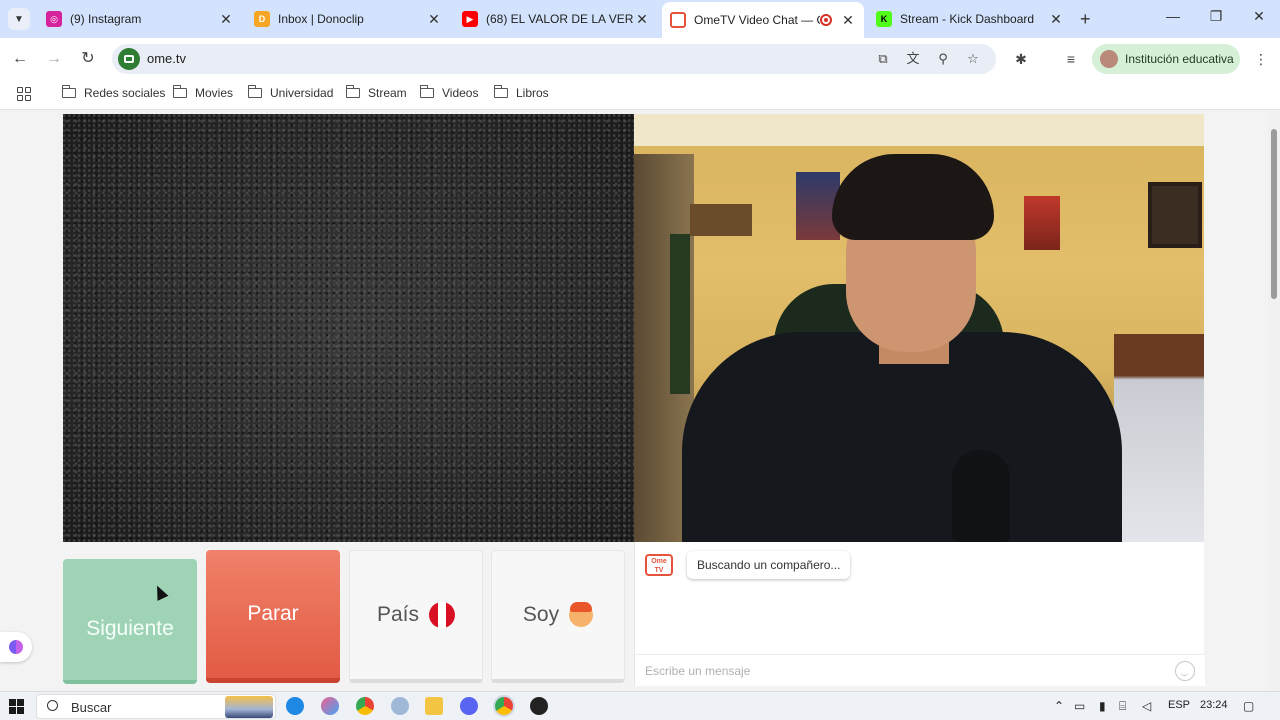 This screenshot has width=1280, height=720. What do you see at coordinates (1102, 706) in the screenshot?
I see `microphone-icon: ▮` at bounding box center [1102, 706].